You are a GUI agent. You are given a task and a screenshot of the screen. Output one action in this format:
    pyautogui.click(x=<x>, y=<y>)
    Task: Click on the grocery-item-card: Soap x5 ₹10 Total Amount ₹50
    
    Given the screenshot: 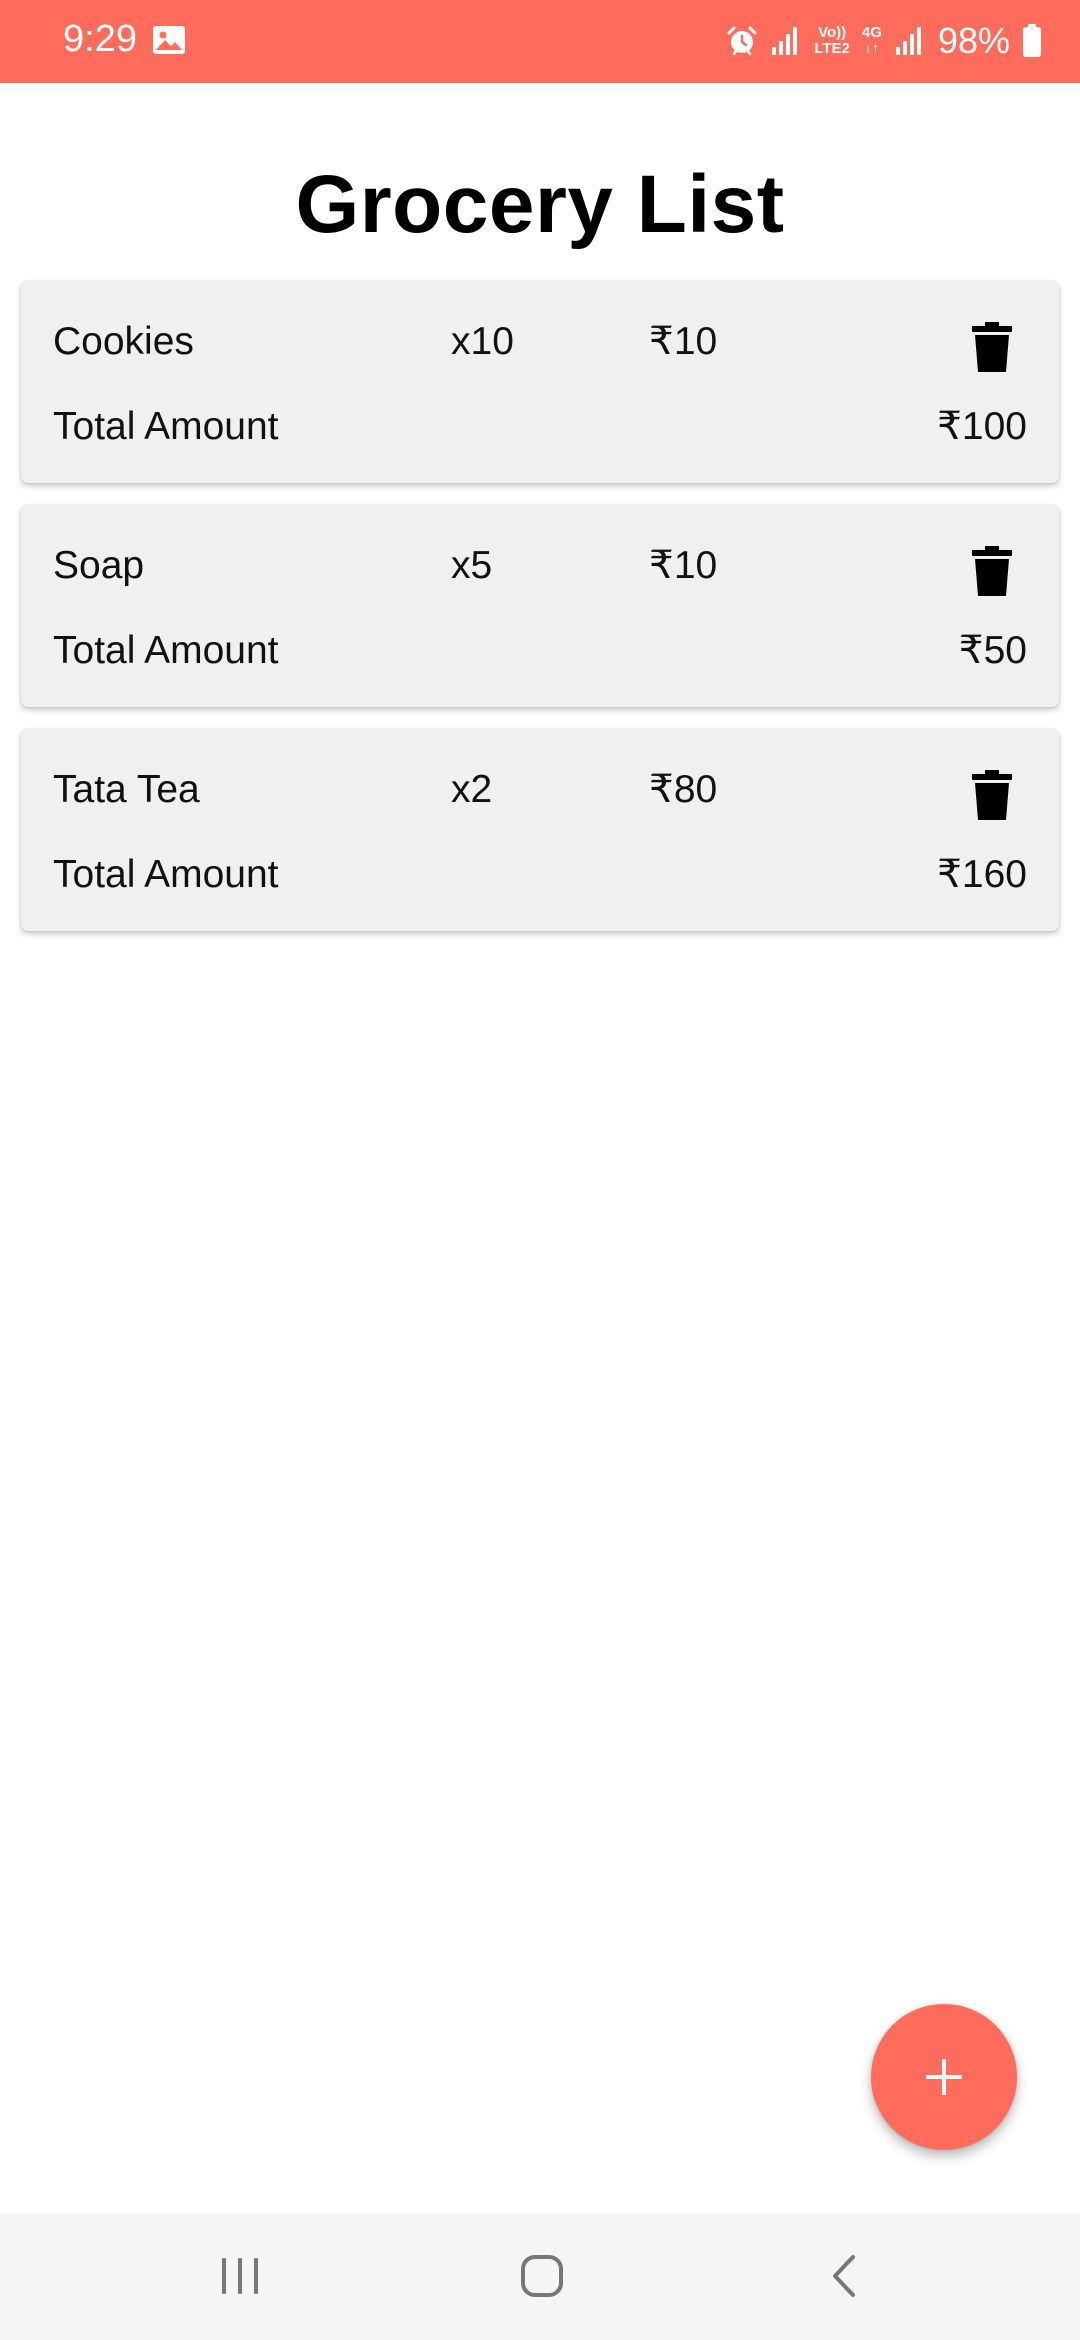 What is the action you would take?
    pyautogui.click(x=540, y=606)
    